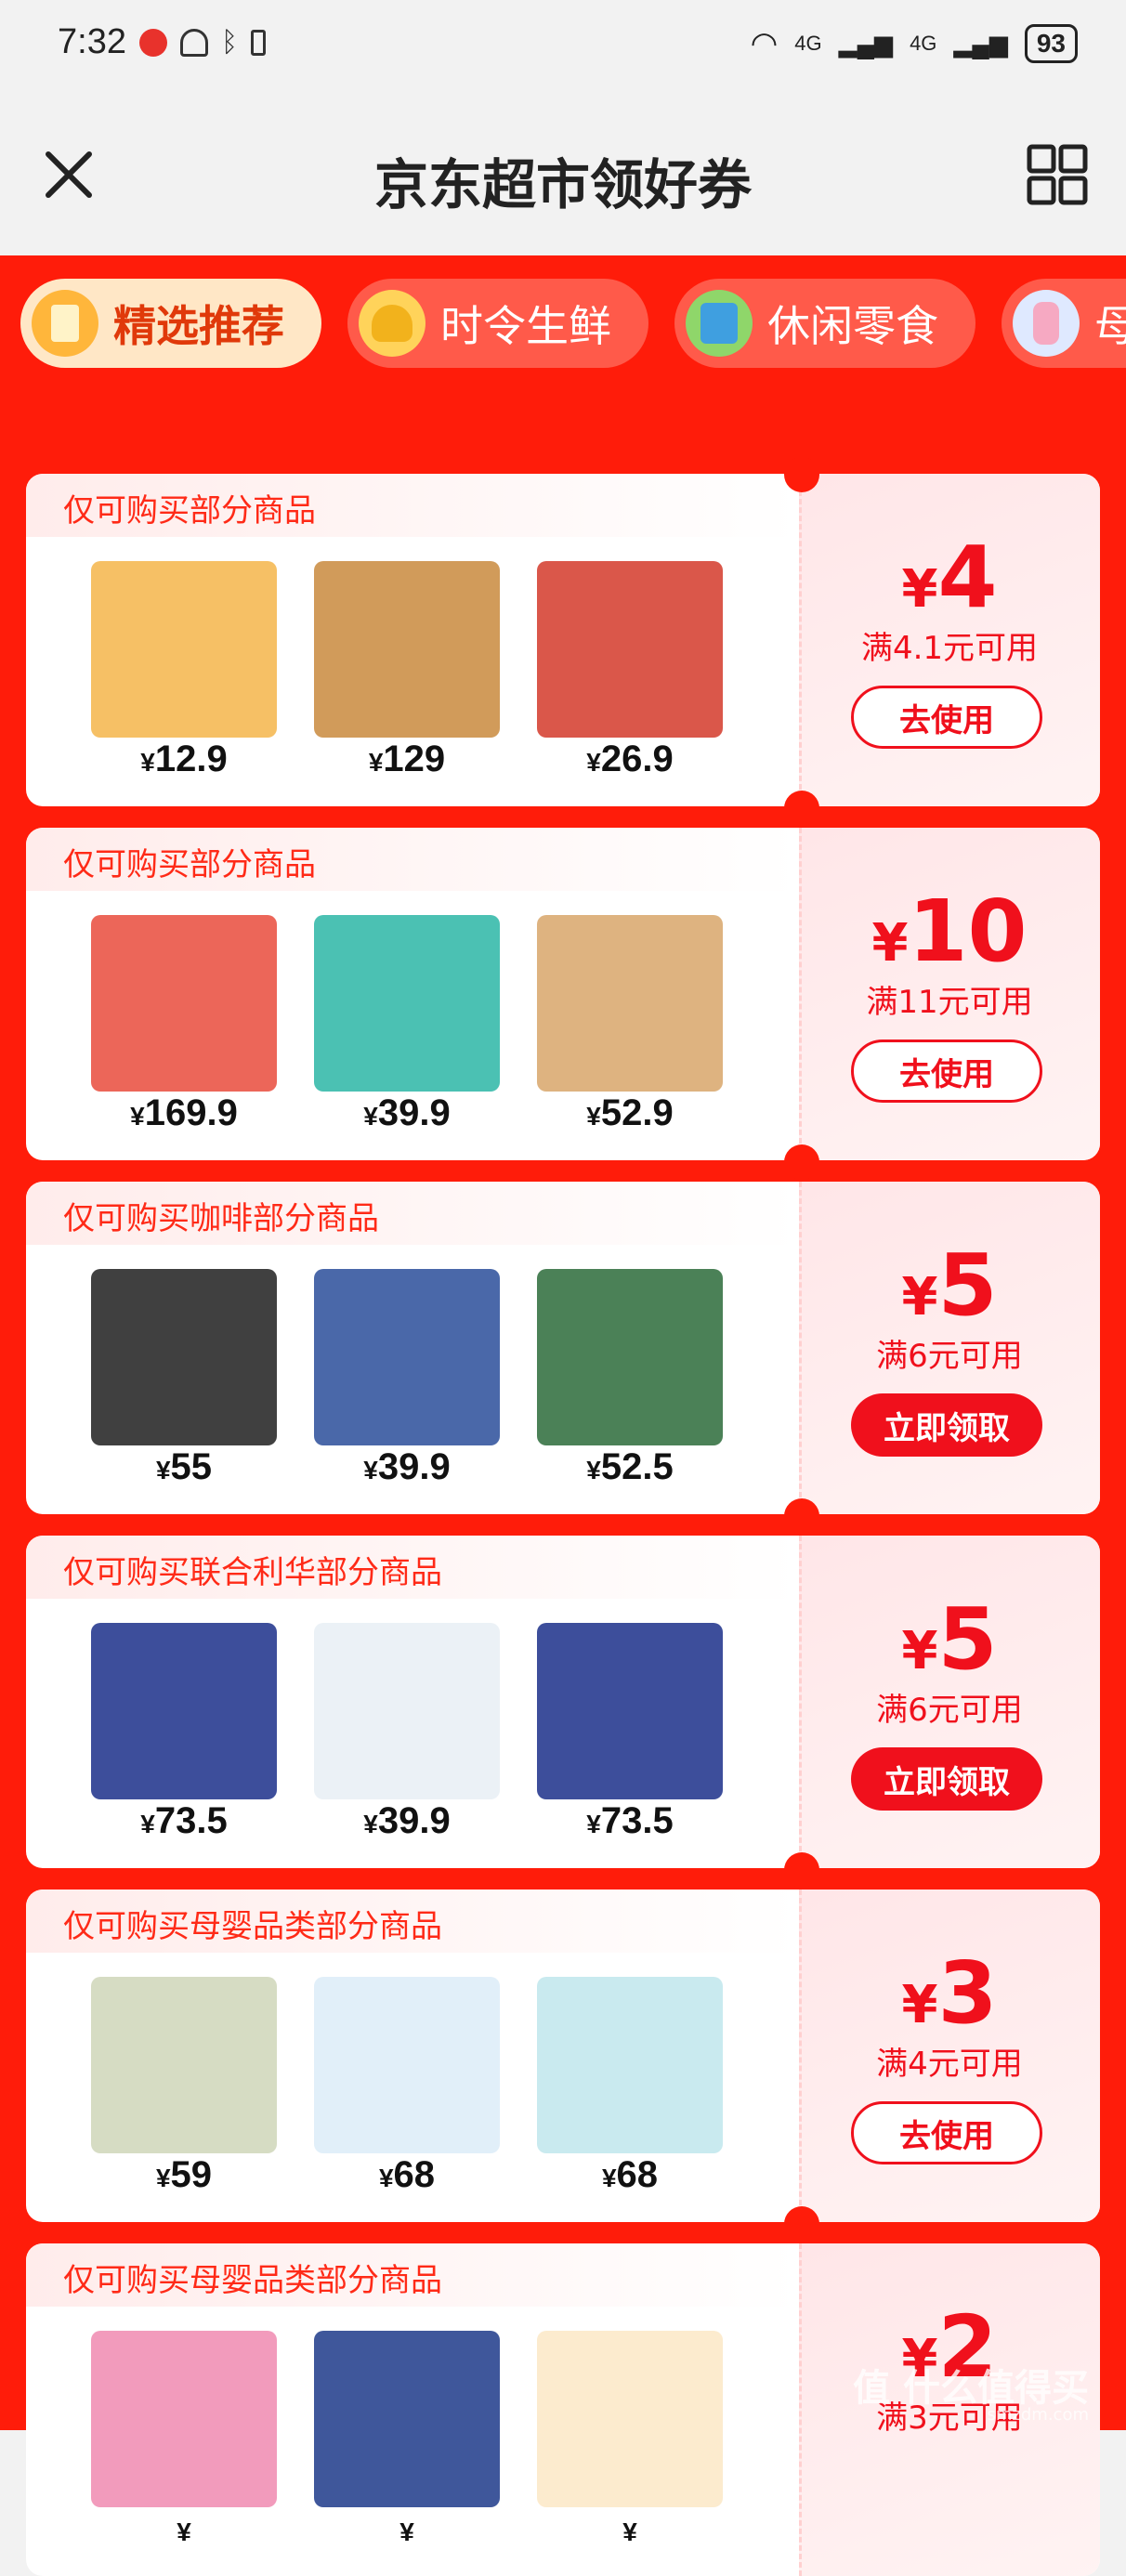 Image resolution: width=1126 pixels, height=2576 pixels. Describe the element at coordinates (221, 1219) in the screenshot. I see `coupon-title: 仅可购买咖啡部分商品` at that location.